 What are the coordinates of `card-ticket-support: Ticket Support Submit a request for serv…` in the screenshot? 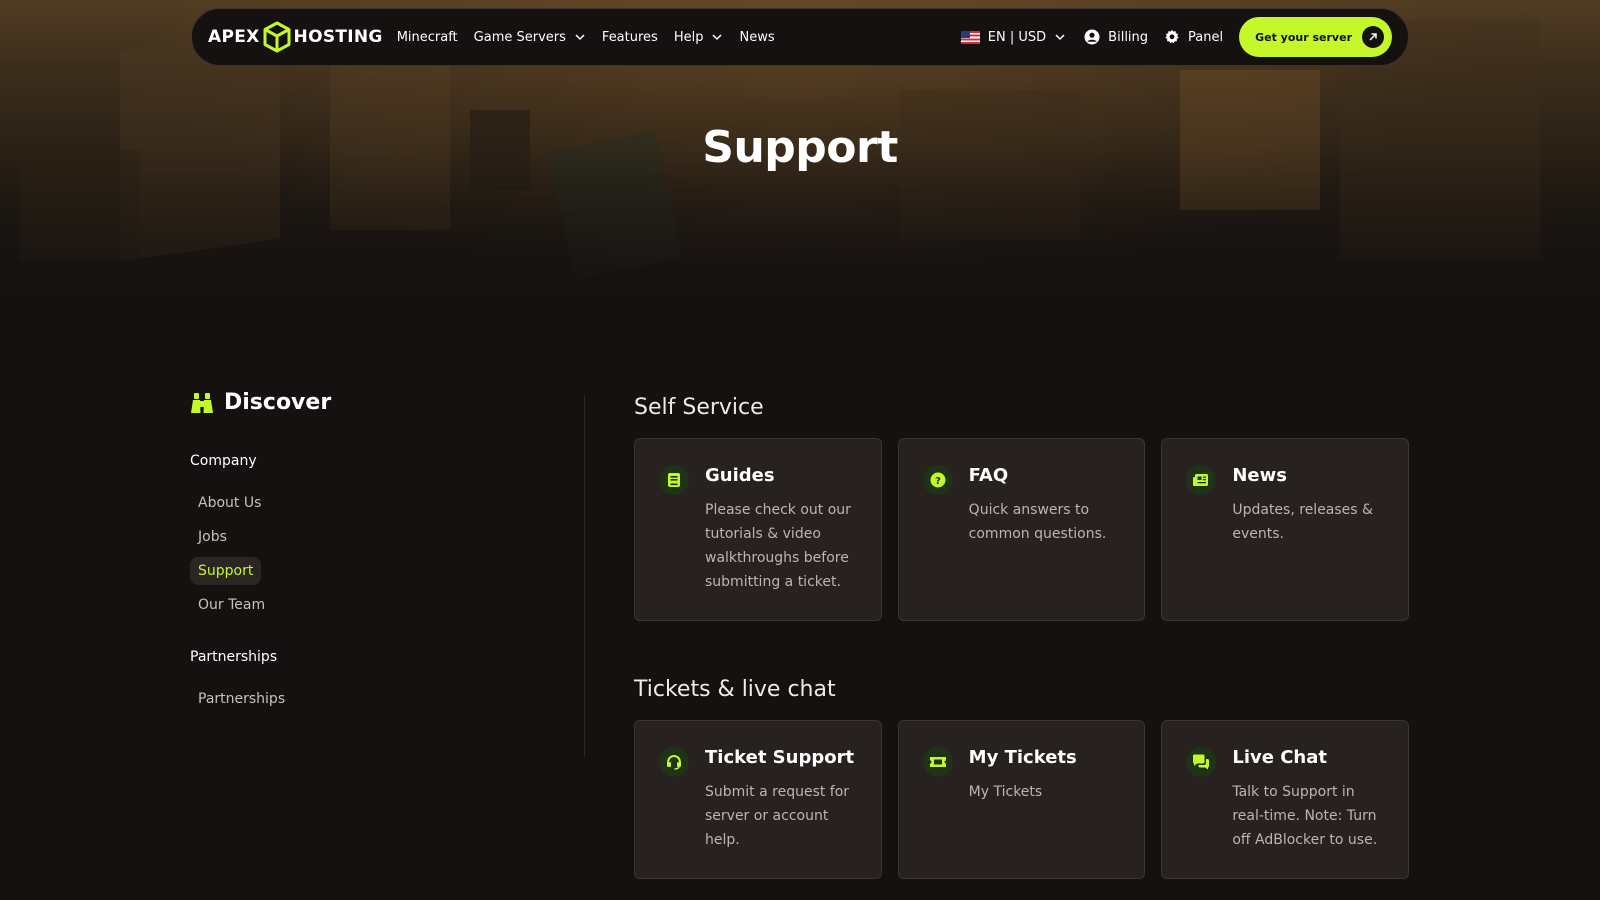 It's located at (758, 799).